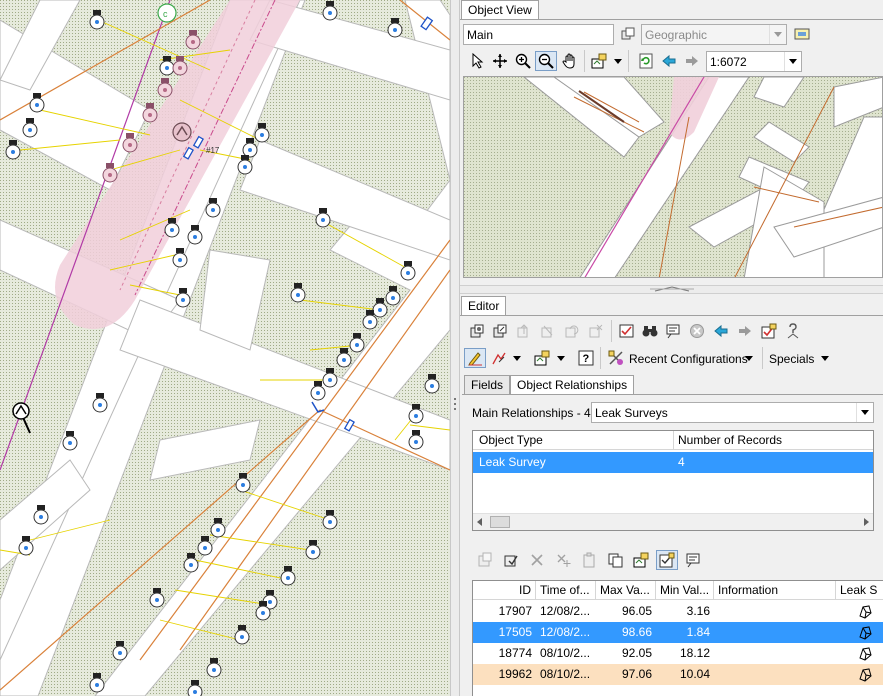 Image resolution: width=883 pixels, height=696 pixels. What do you see at coordinates (732, 412) in the screenshot?
I see `relationship-select: Leak Surveys` at bounding box center [732, 412].